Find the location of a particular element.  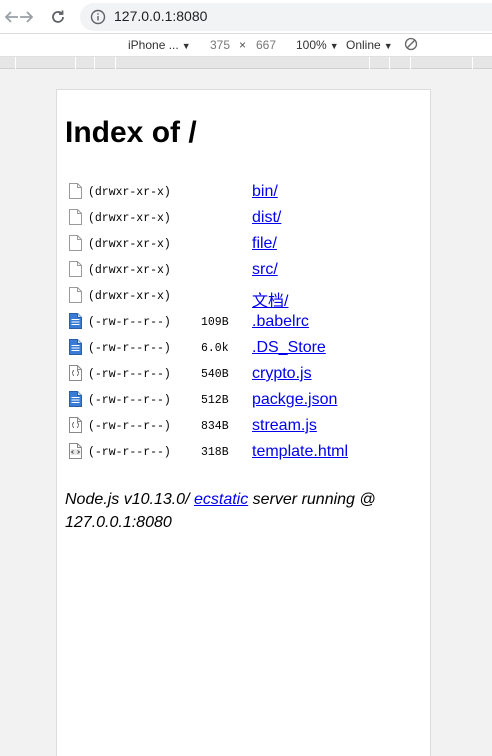

viewport-width-input: 375 is located at coordinates (220, 45).